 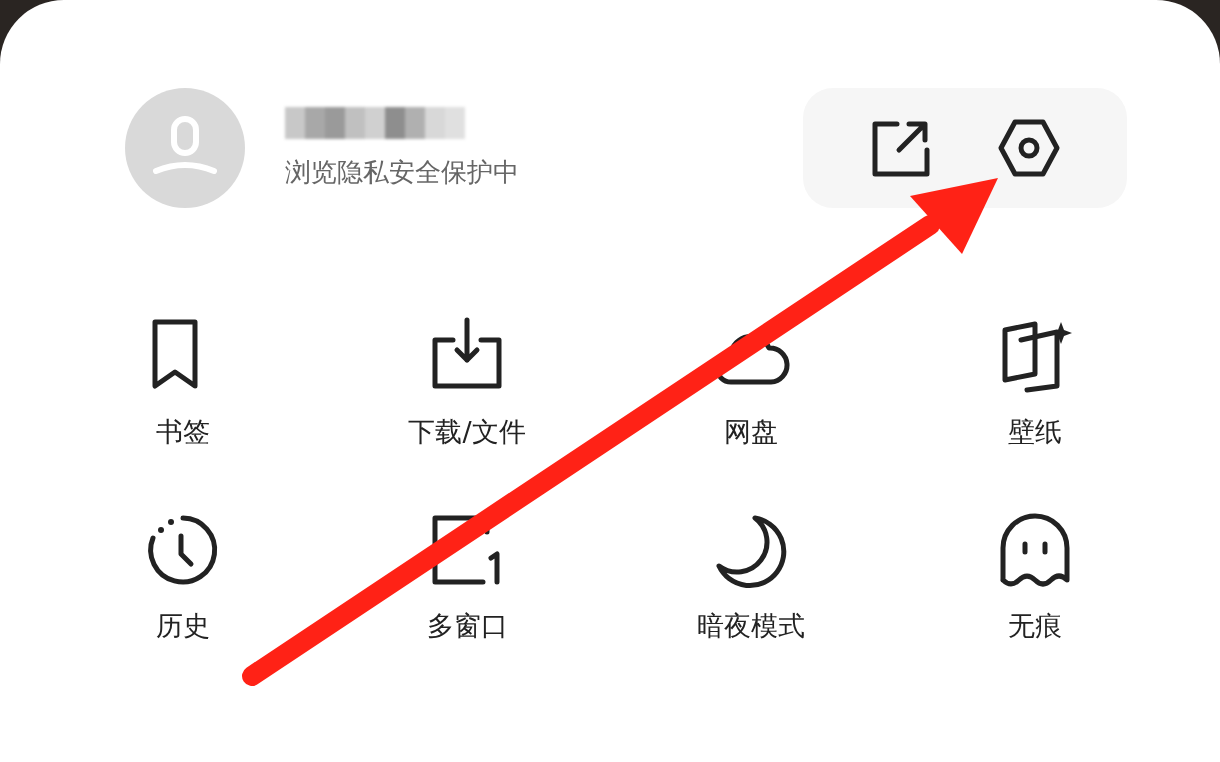 I want to click on menu-item: 无痕, so click(x=1035, y=577).